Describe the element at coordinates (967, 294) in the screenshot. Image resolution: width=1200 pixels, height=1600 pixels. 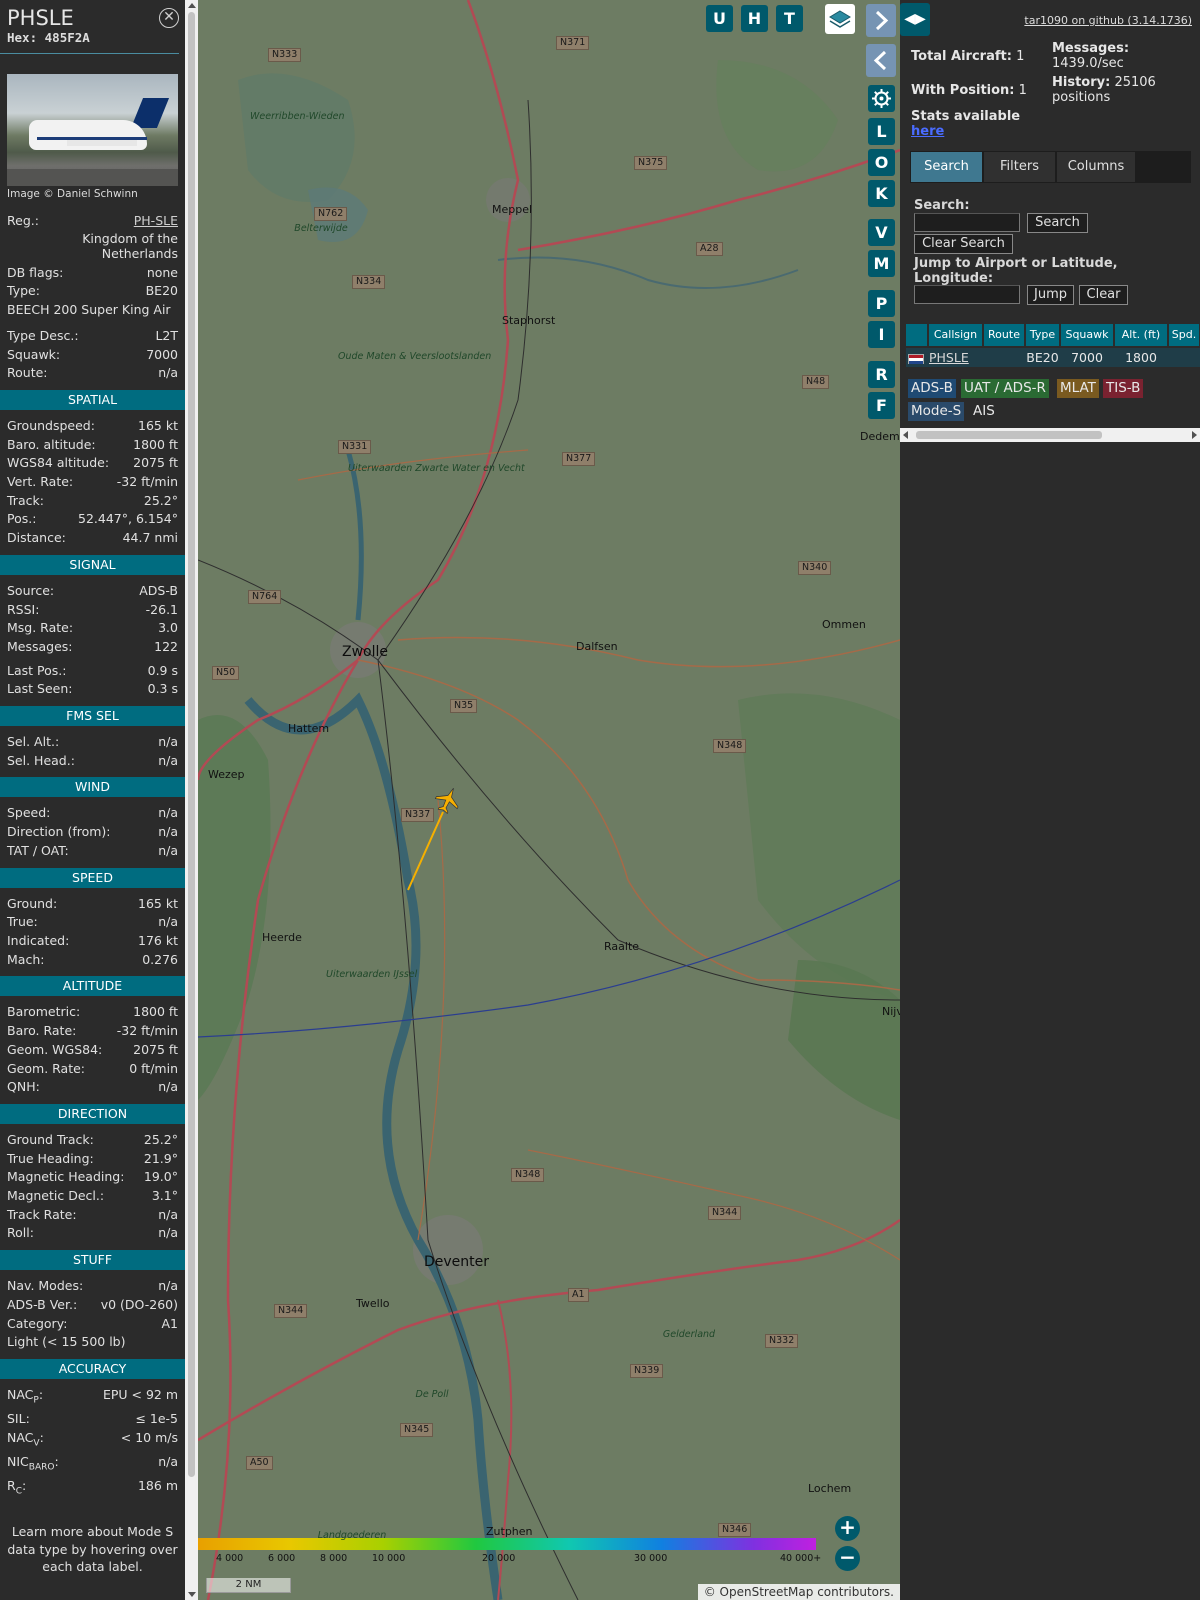
I see `jump-input` at that location.